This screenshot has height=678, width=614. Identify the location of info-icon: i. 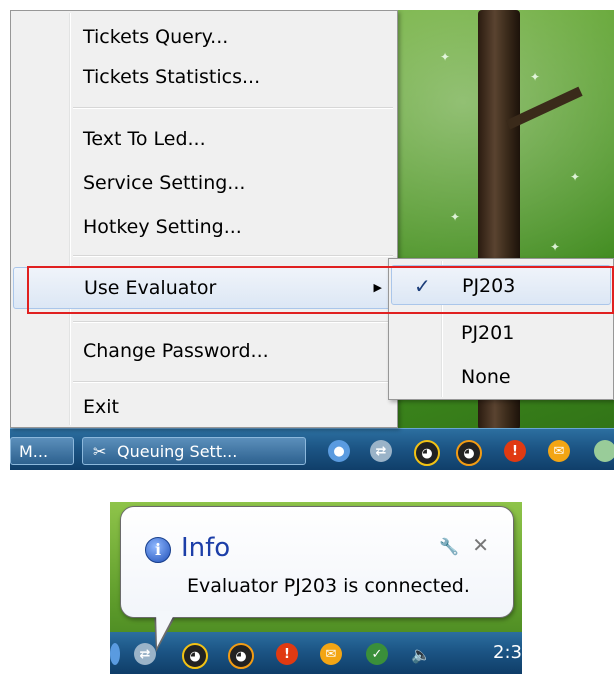
(158, 550).